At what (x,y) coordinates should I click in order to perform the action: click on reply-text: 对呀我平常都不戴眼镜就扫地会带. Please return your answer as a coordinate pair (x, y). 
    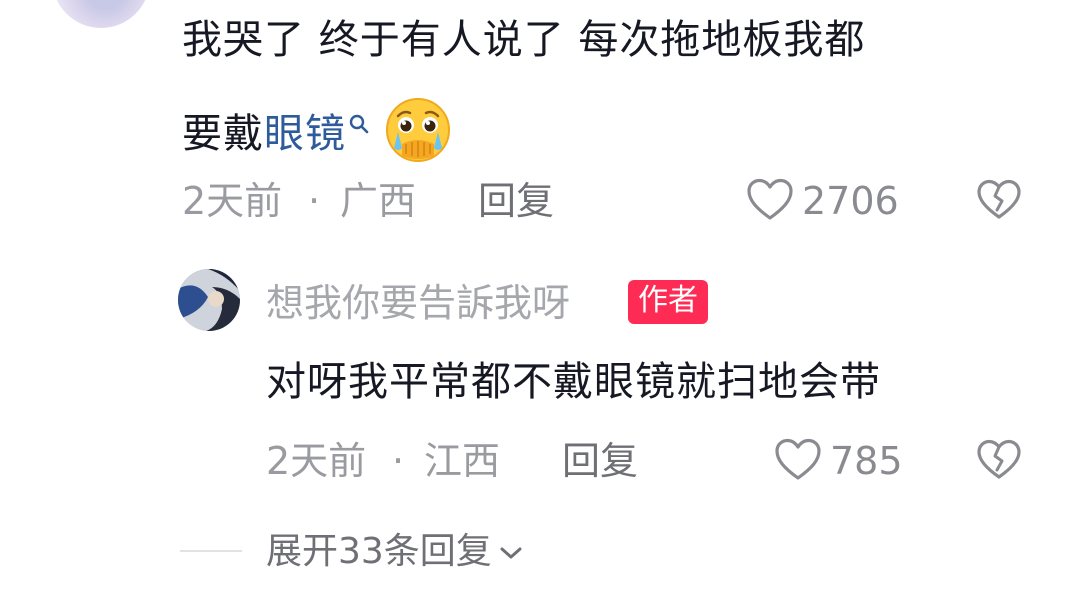
    Looking at the image, I should click on (573, 382).